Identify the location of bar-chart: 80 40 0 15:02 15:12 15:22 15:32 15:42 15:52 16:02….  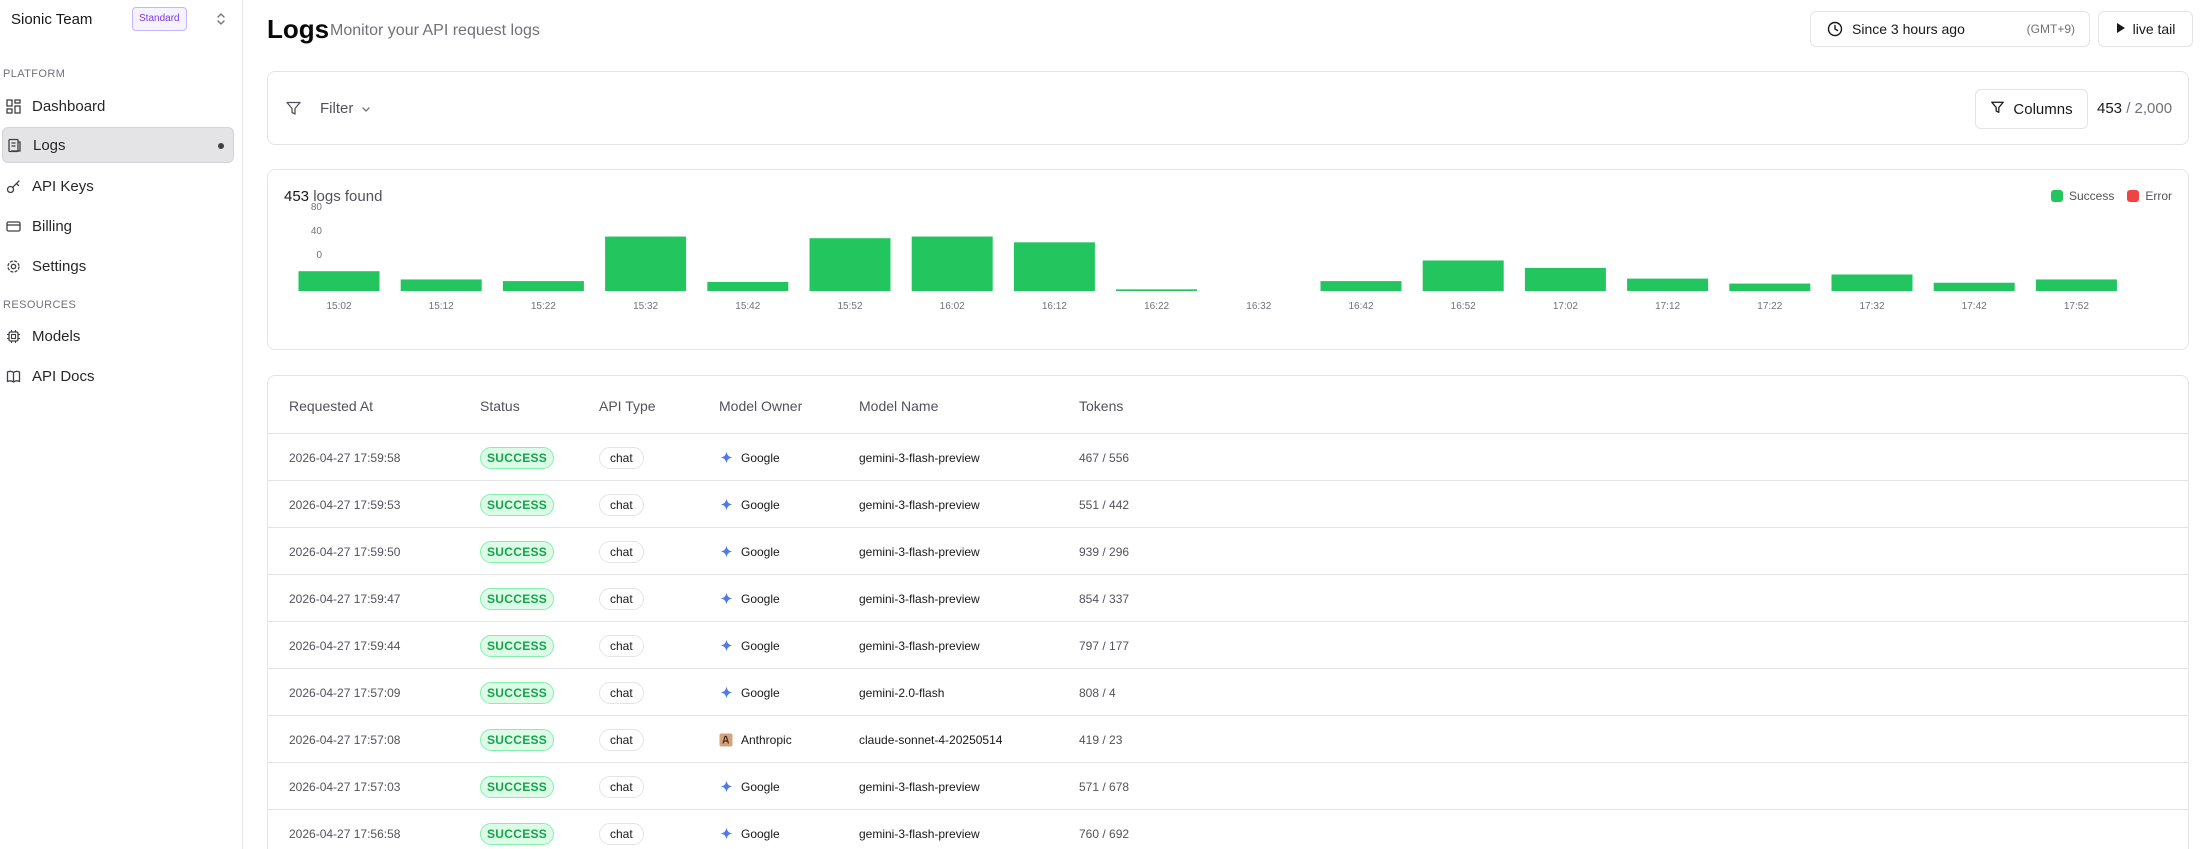
(1207, 257).